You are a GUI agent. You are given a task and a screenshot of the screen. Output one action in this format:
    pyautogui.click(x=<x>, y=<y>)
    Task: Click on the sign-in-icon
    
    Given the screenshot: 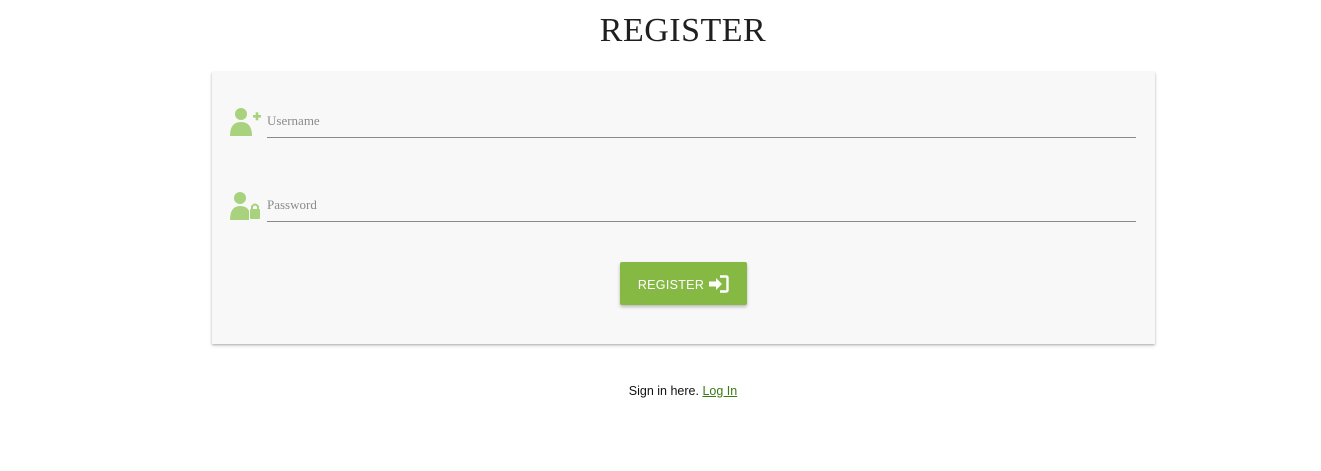 What is the action you would take?
    pyautogui.click(x=719, y=283)
    